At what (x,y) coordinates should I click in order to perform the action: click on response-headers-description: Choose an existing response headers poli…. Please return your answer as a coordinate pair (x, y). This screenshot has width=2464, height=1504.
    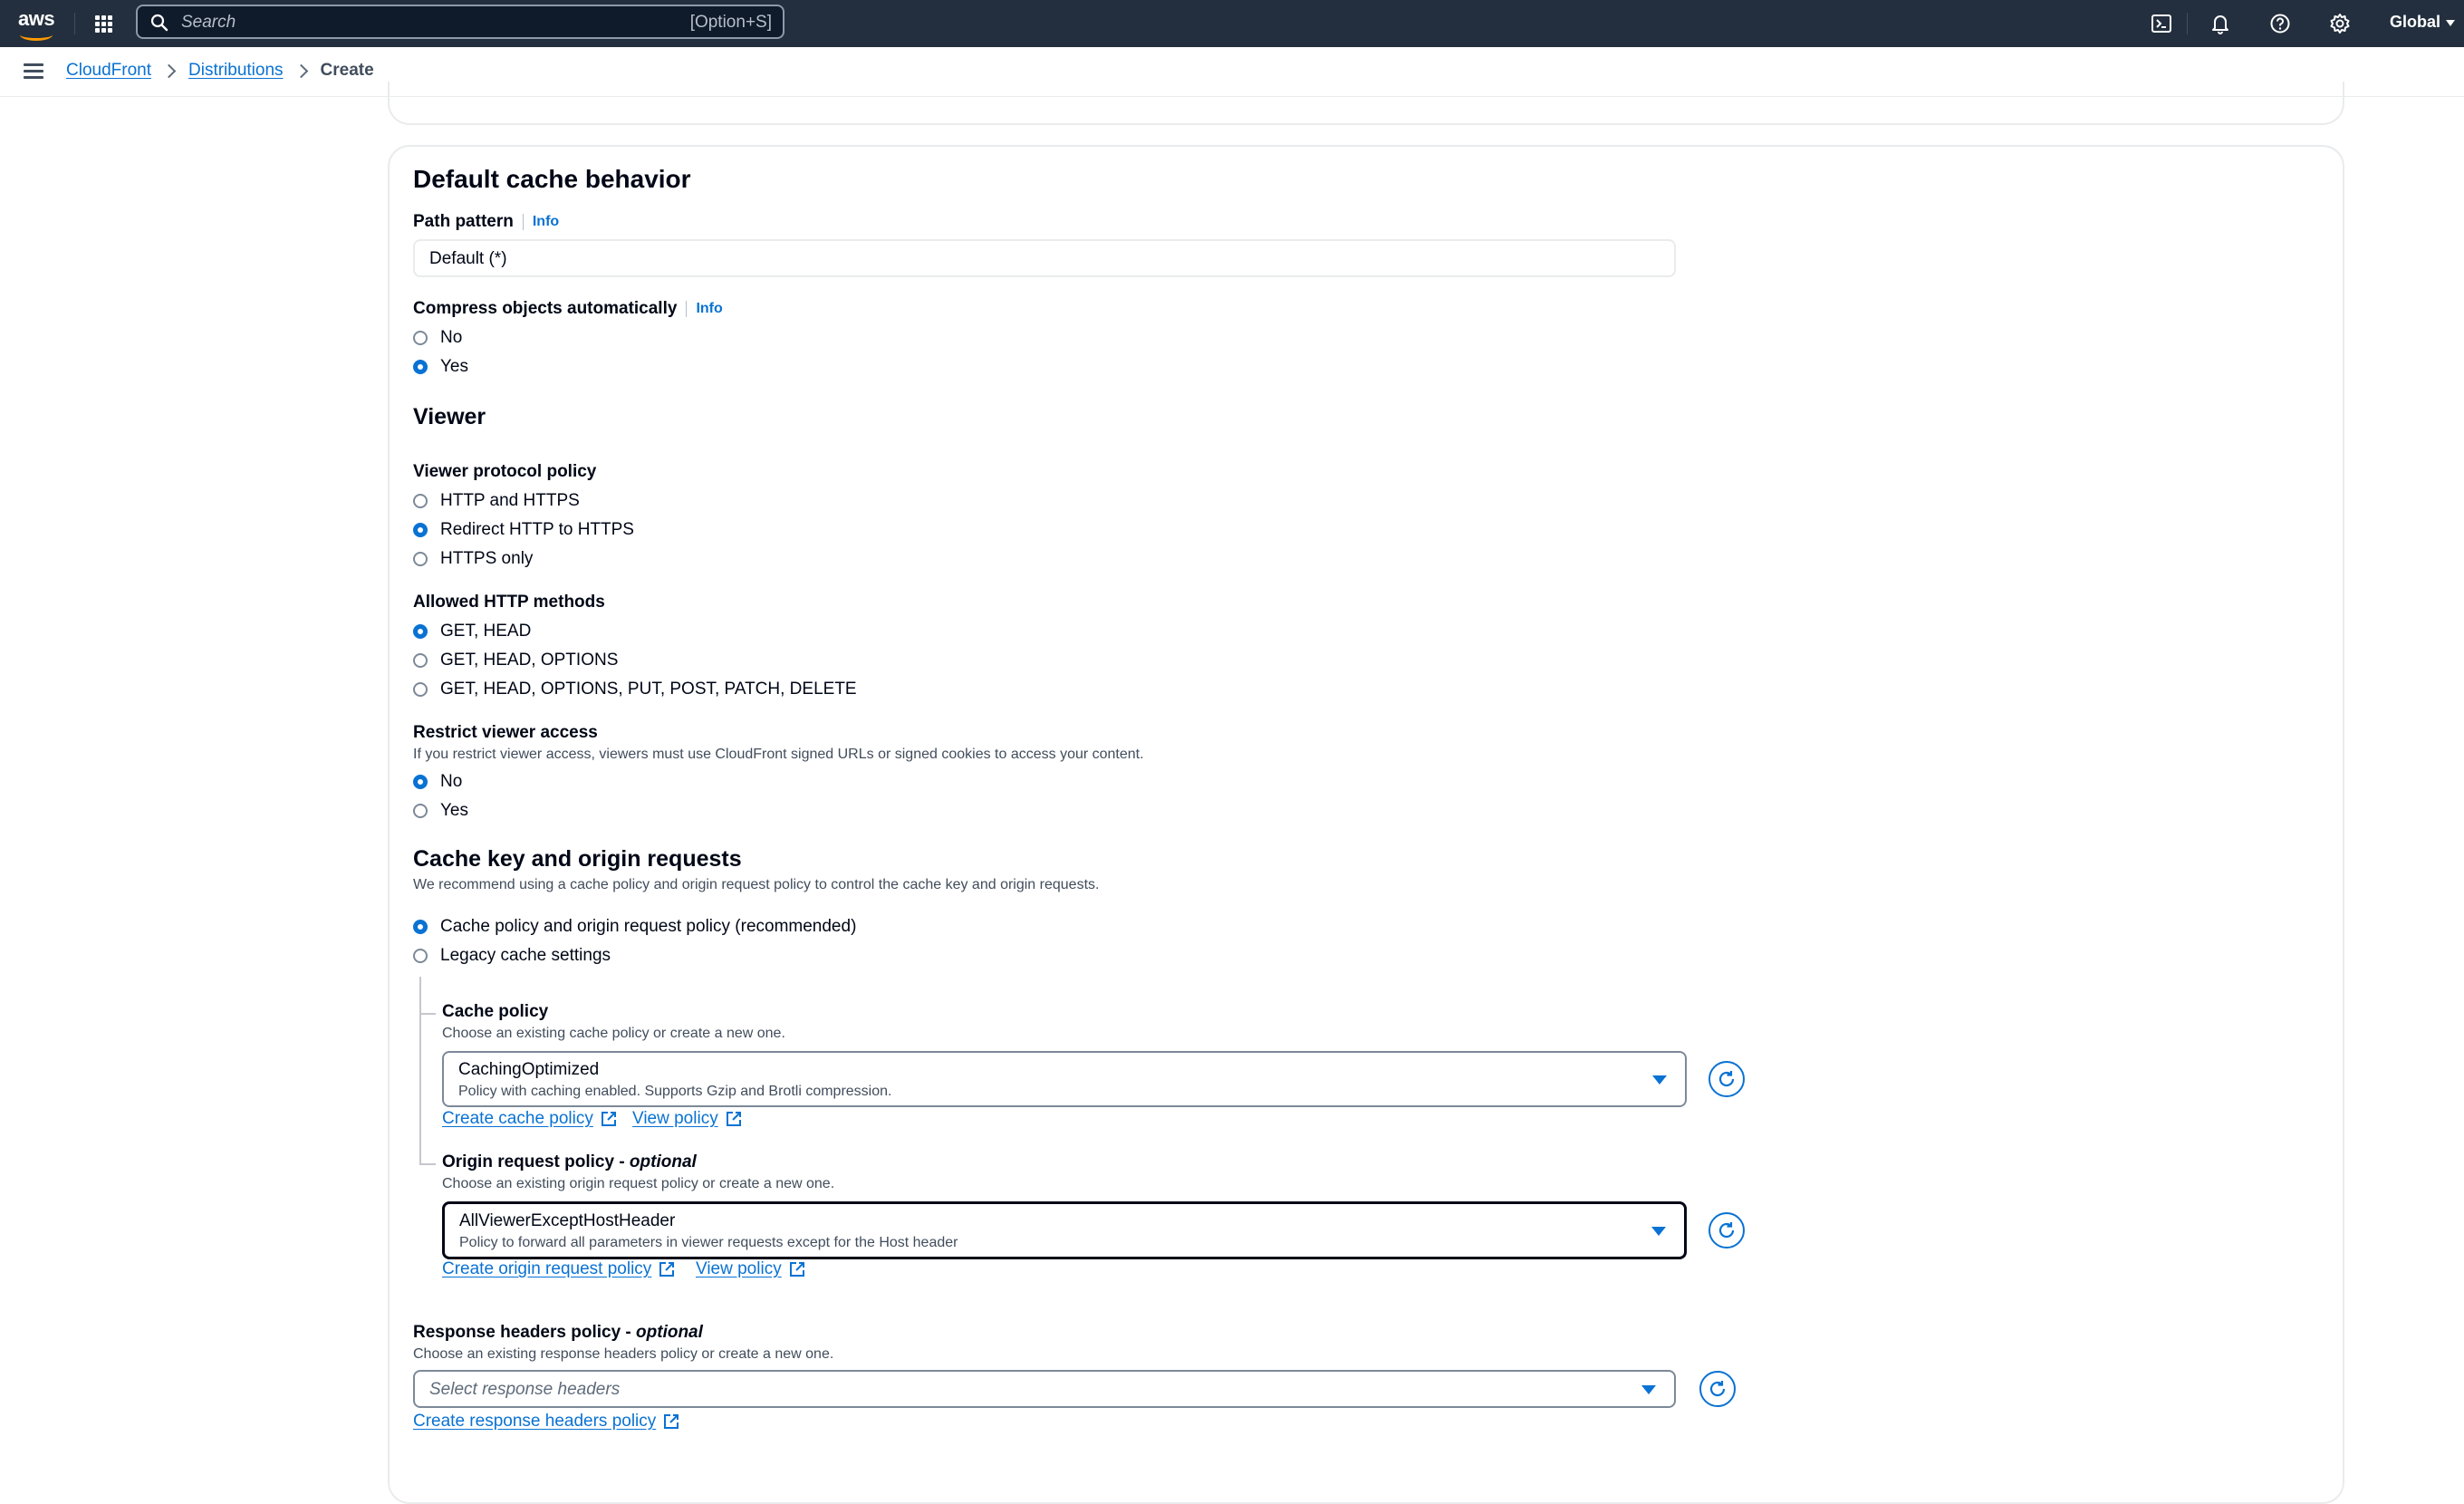
    Looking at the image, I should click on (624, 1354).